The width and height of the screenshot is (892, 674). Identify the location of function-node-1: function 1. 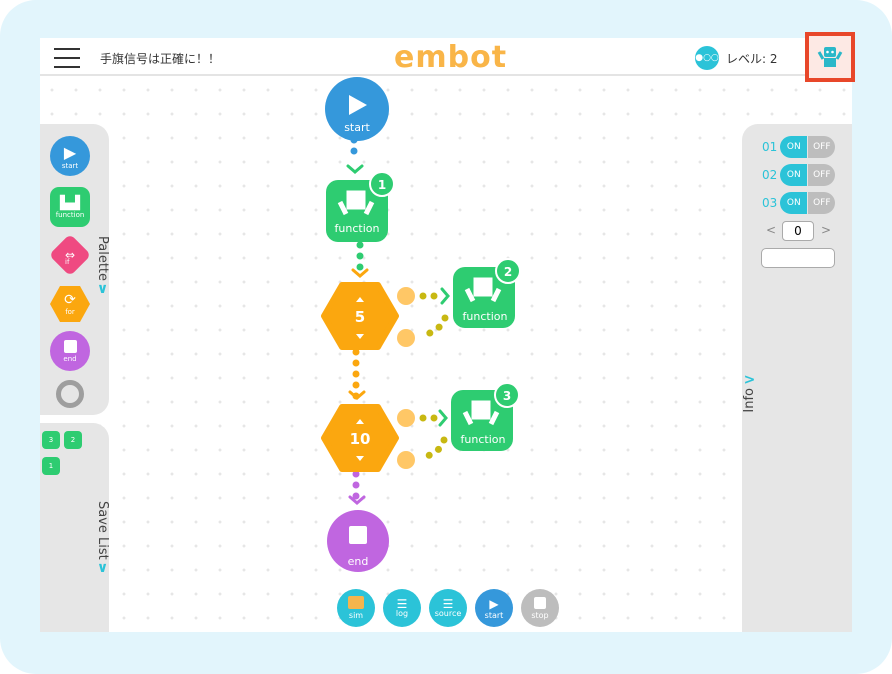
(360, 206).